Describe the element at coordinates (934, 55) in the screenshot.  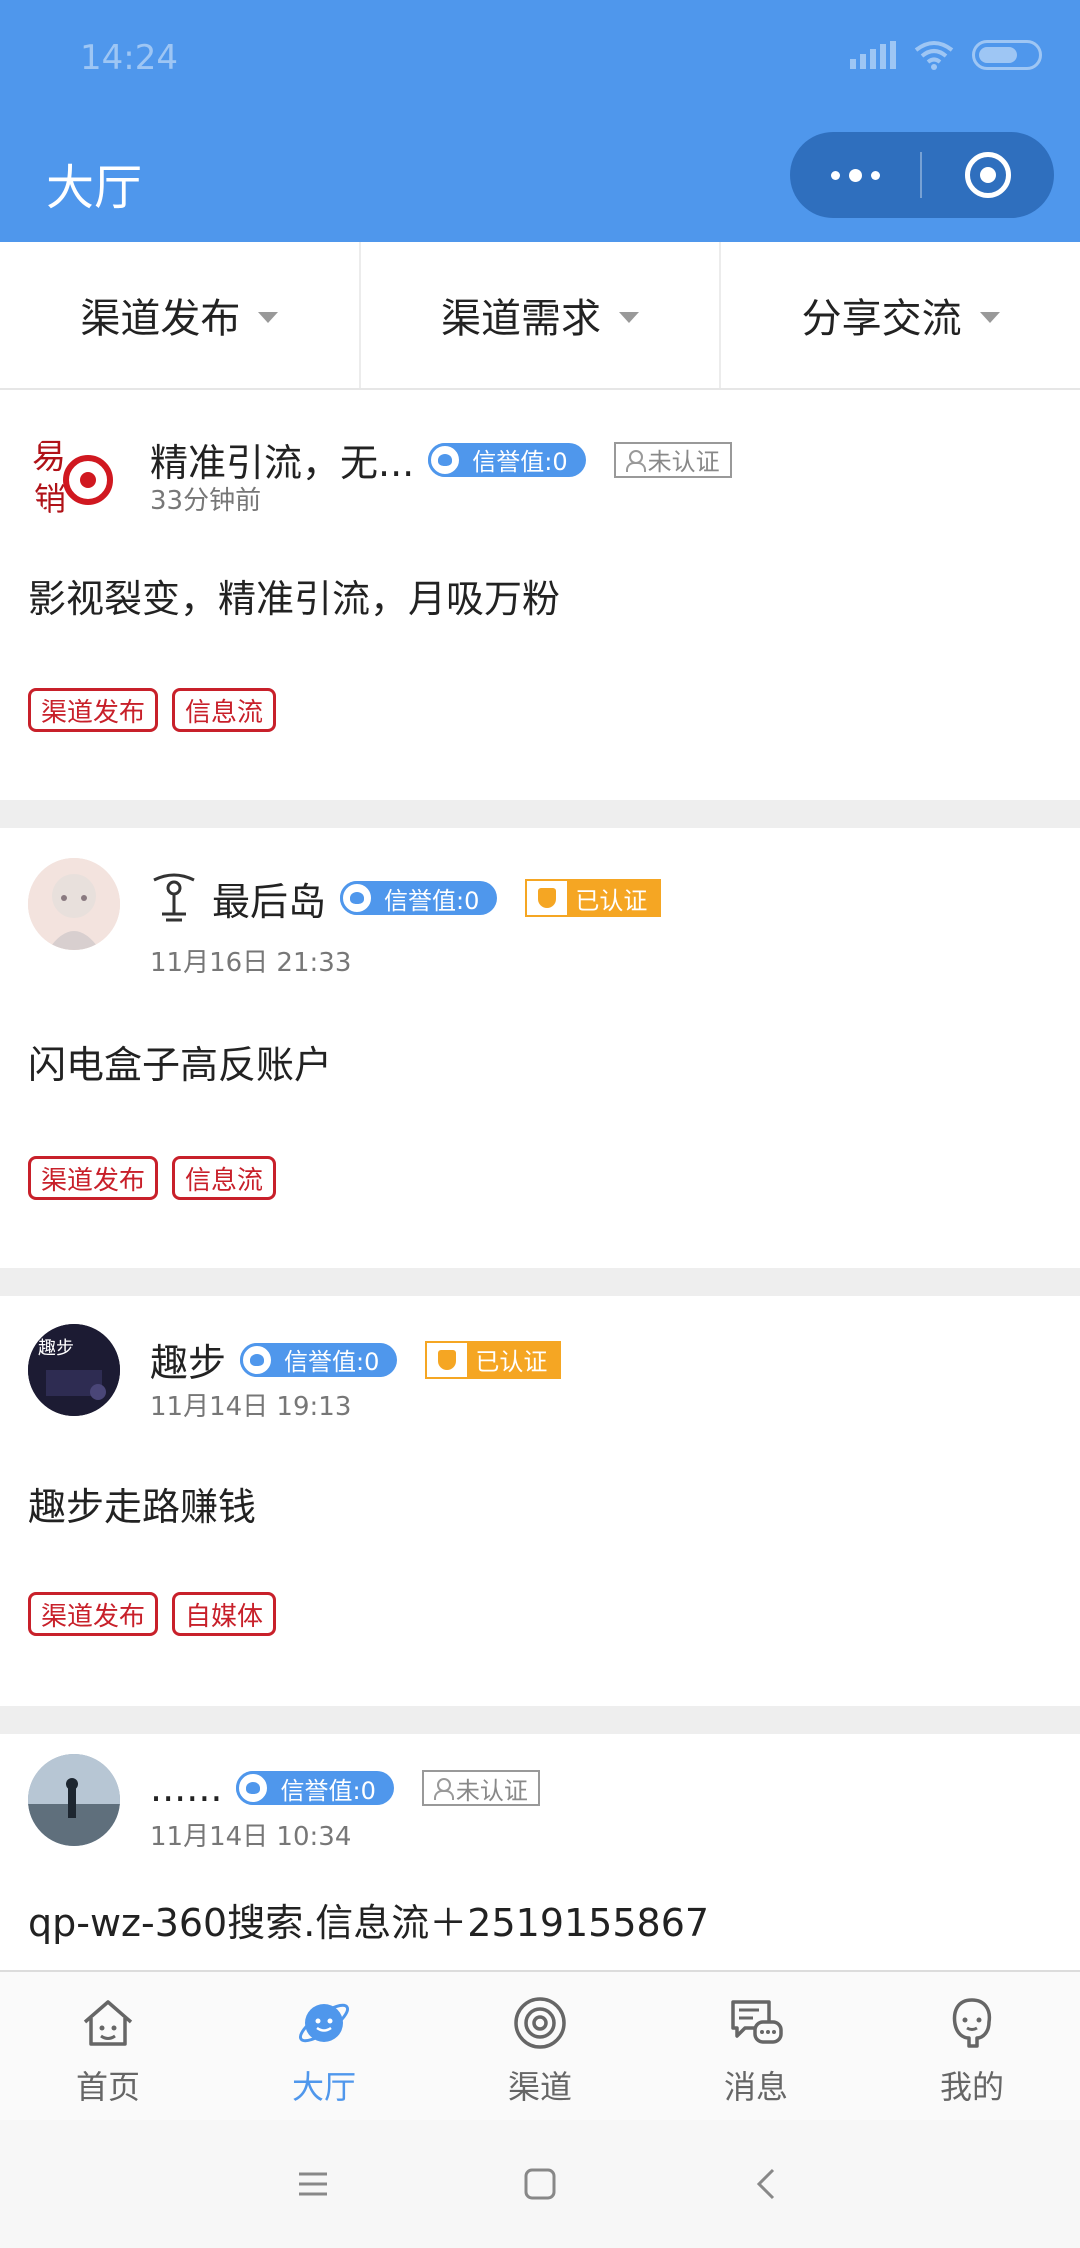
I see `wifi-icon` at that location.